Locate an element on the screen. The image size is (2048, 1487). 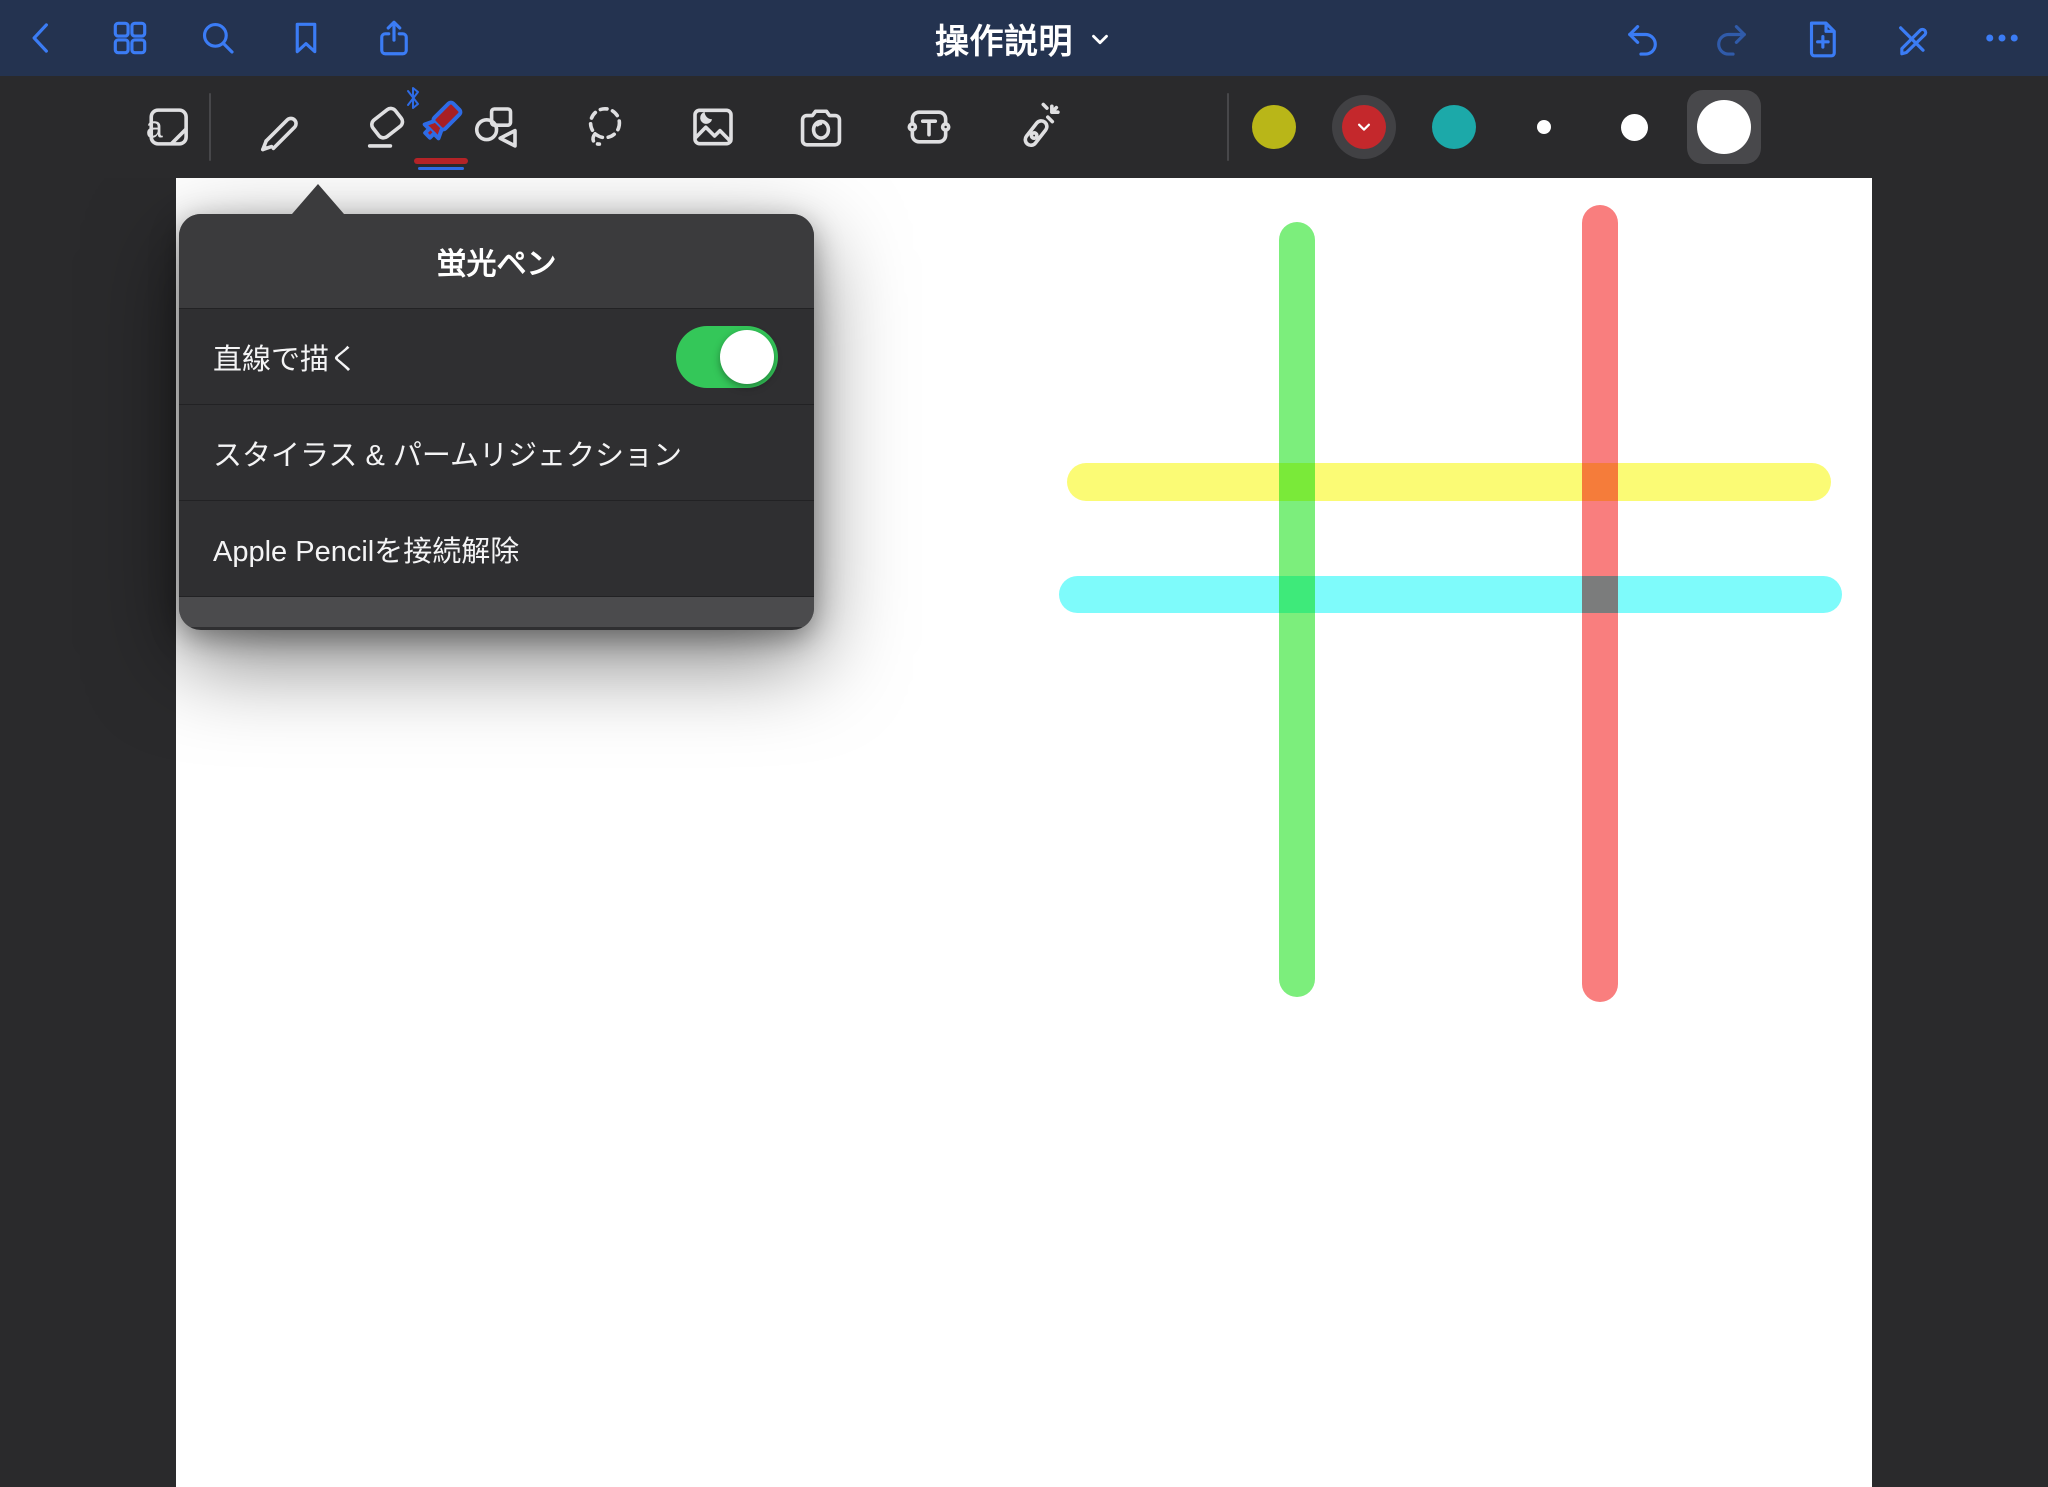
redo-button is located at coordinates (1732, 38).